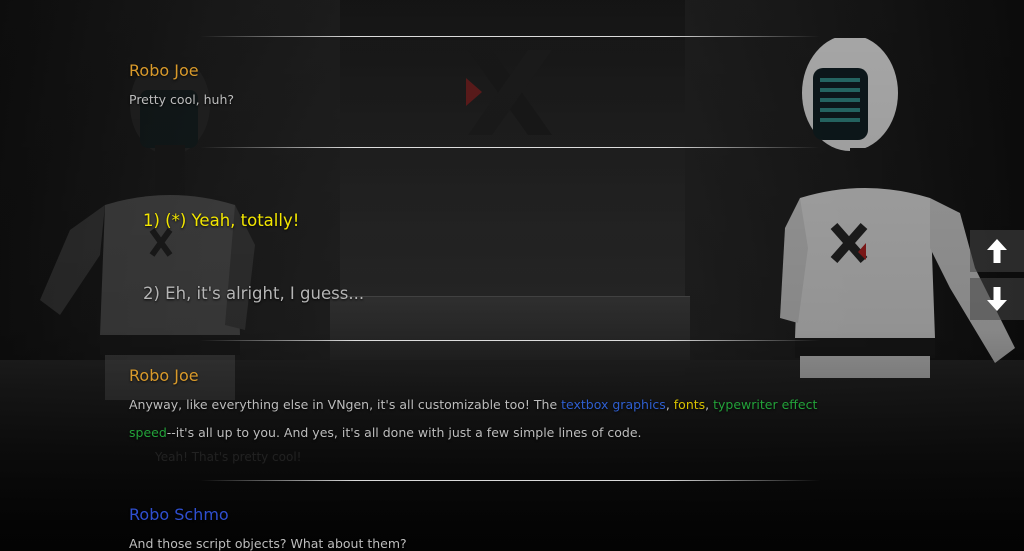 This screenshot has width=1024, height=551. Describe the element at coordinates (182, 99) in the screenshot. I see `history-dialog-text: Pretty cool, huh?` at that location.